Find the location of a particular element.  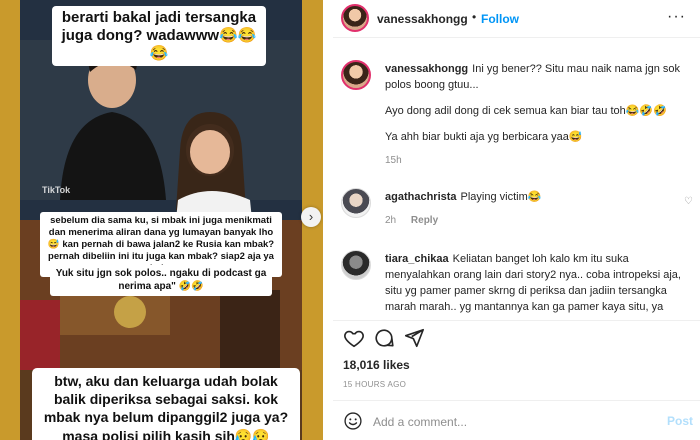

post-comment-button: Post is located at coordinates (680, 421).